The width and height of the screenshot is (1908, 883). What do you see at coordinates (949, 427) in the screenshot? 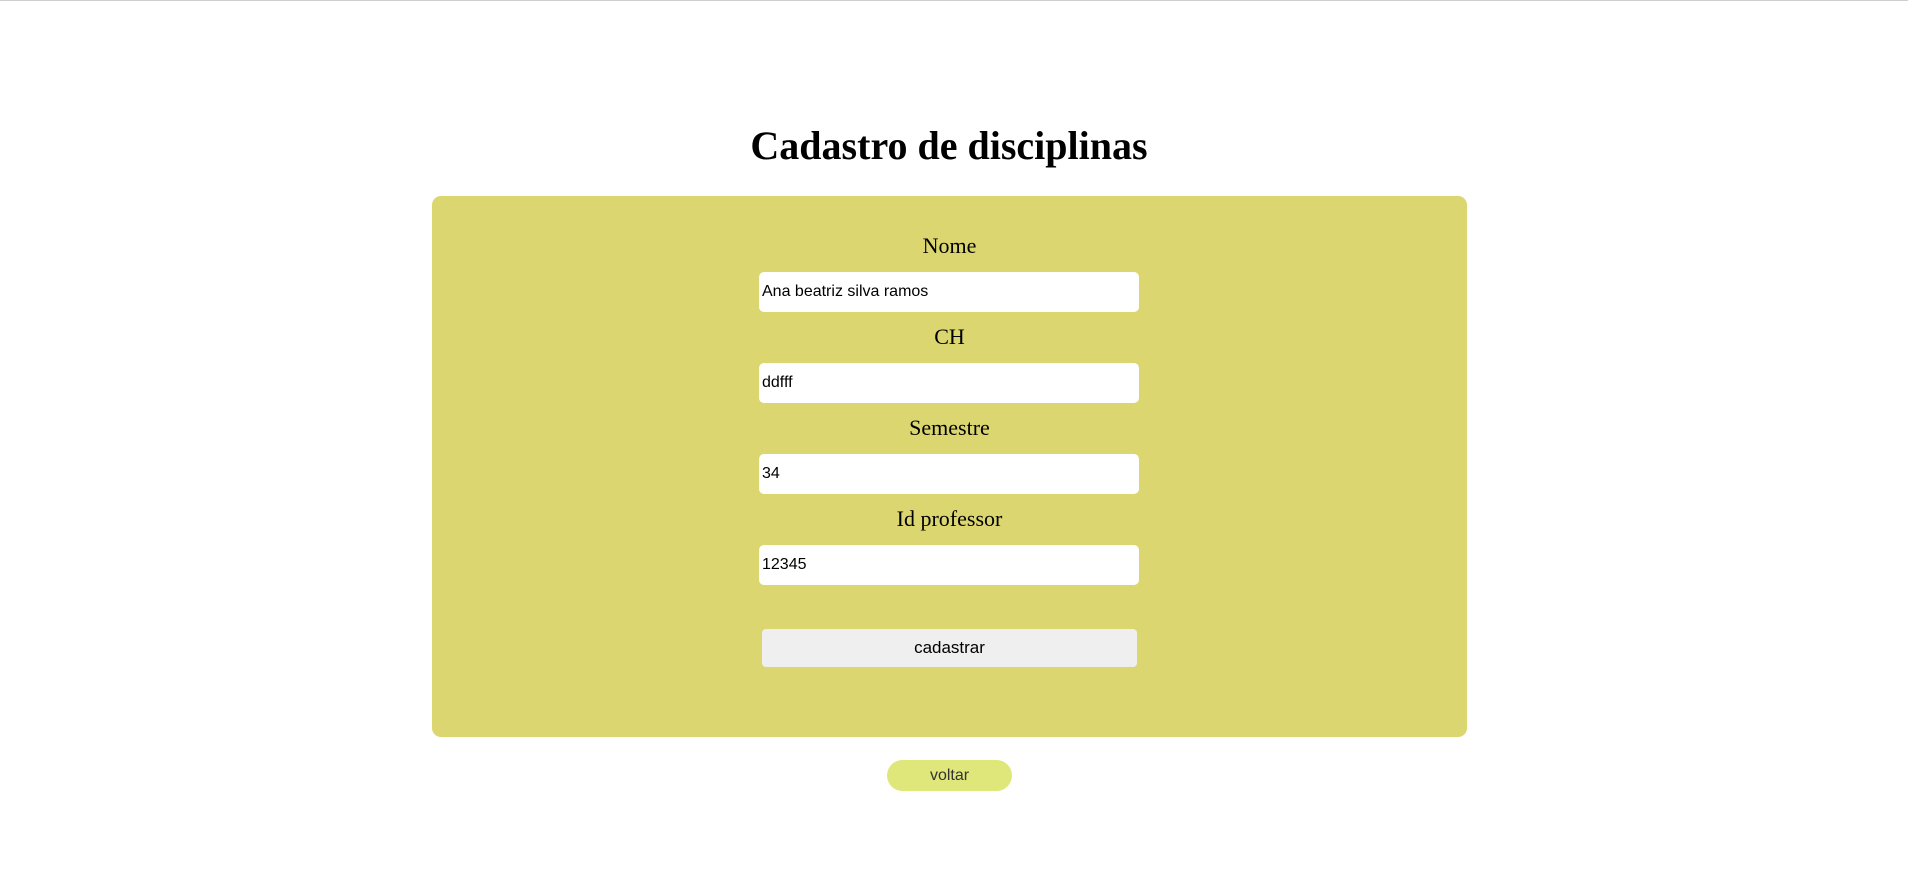
I see `semestre-label: Semestre` at bounding box center [949, 427].